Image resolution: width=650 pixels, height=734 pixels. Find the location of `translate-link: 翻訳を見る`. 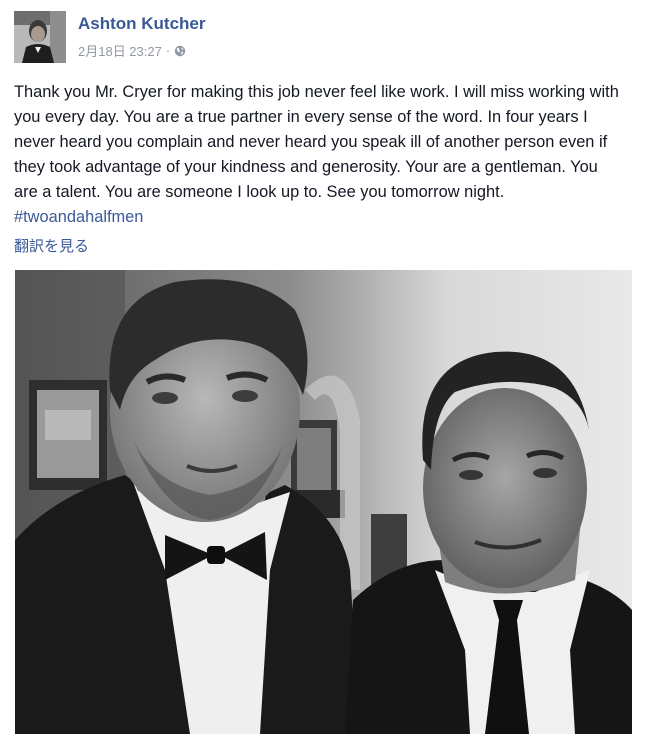

translate-link: 翻訳を見る is located at coordinates (51, 245).